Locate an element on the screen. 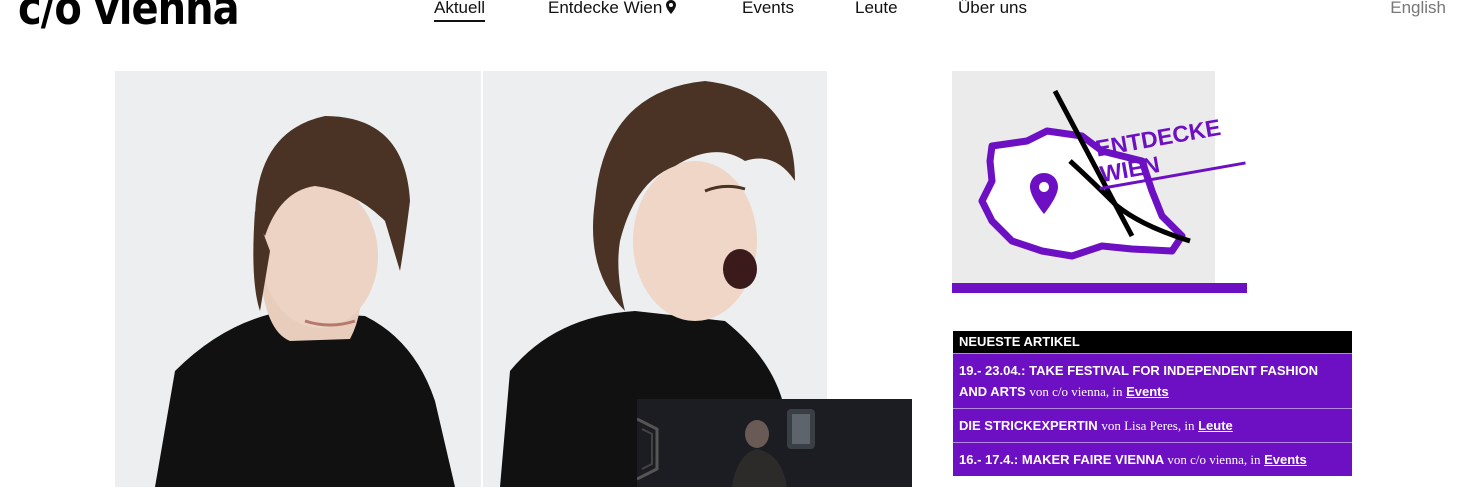 The height and width of the screenshot is (487, 1462). article-byline: von Lisa Peres, in is located at coordinates (1148, 425).